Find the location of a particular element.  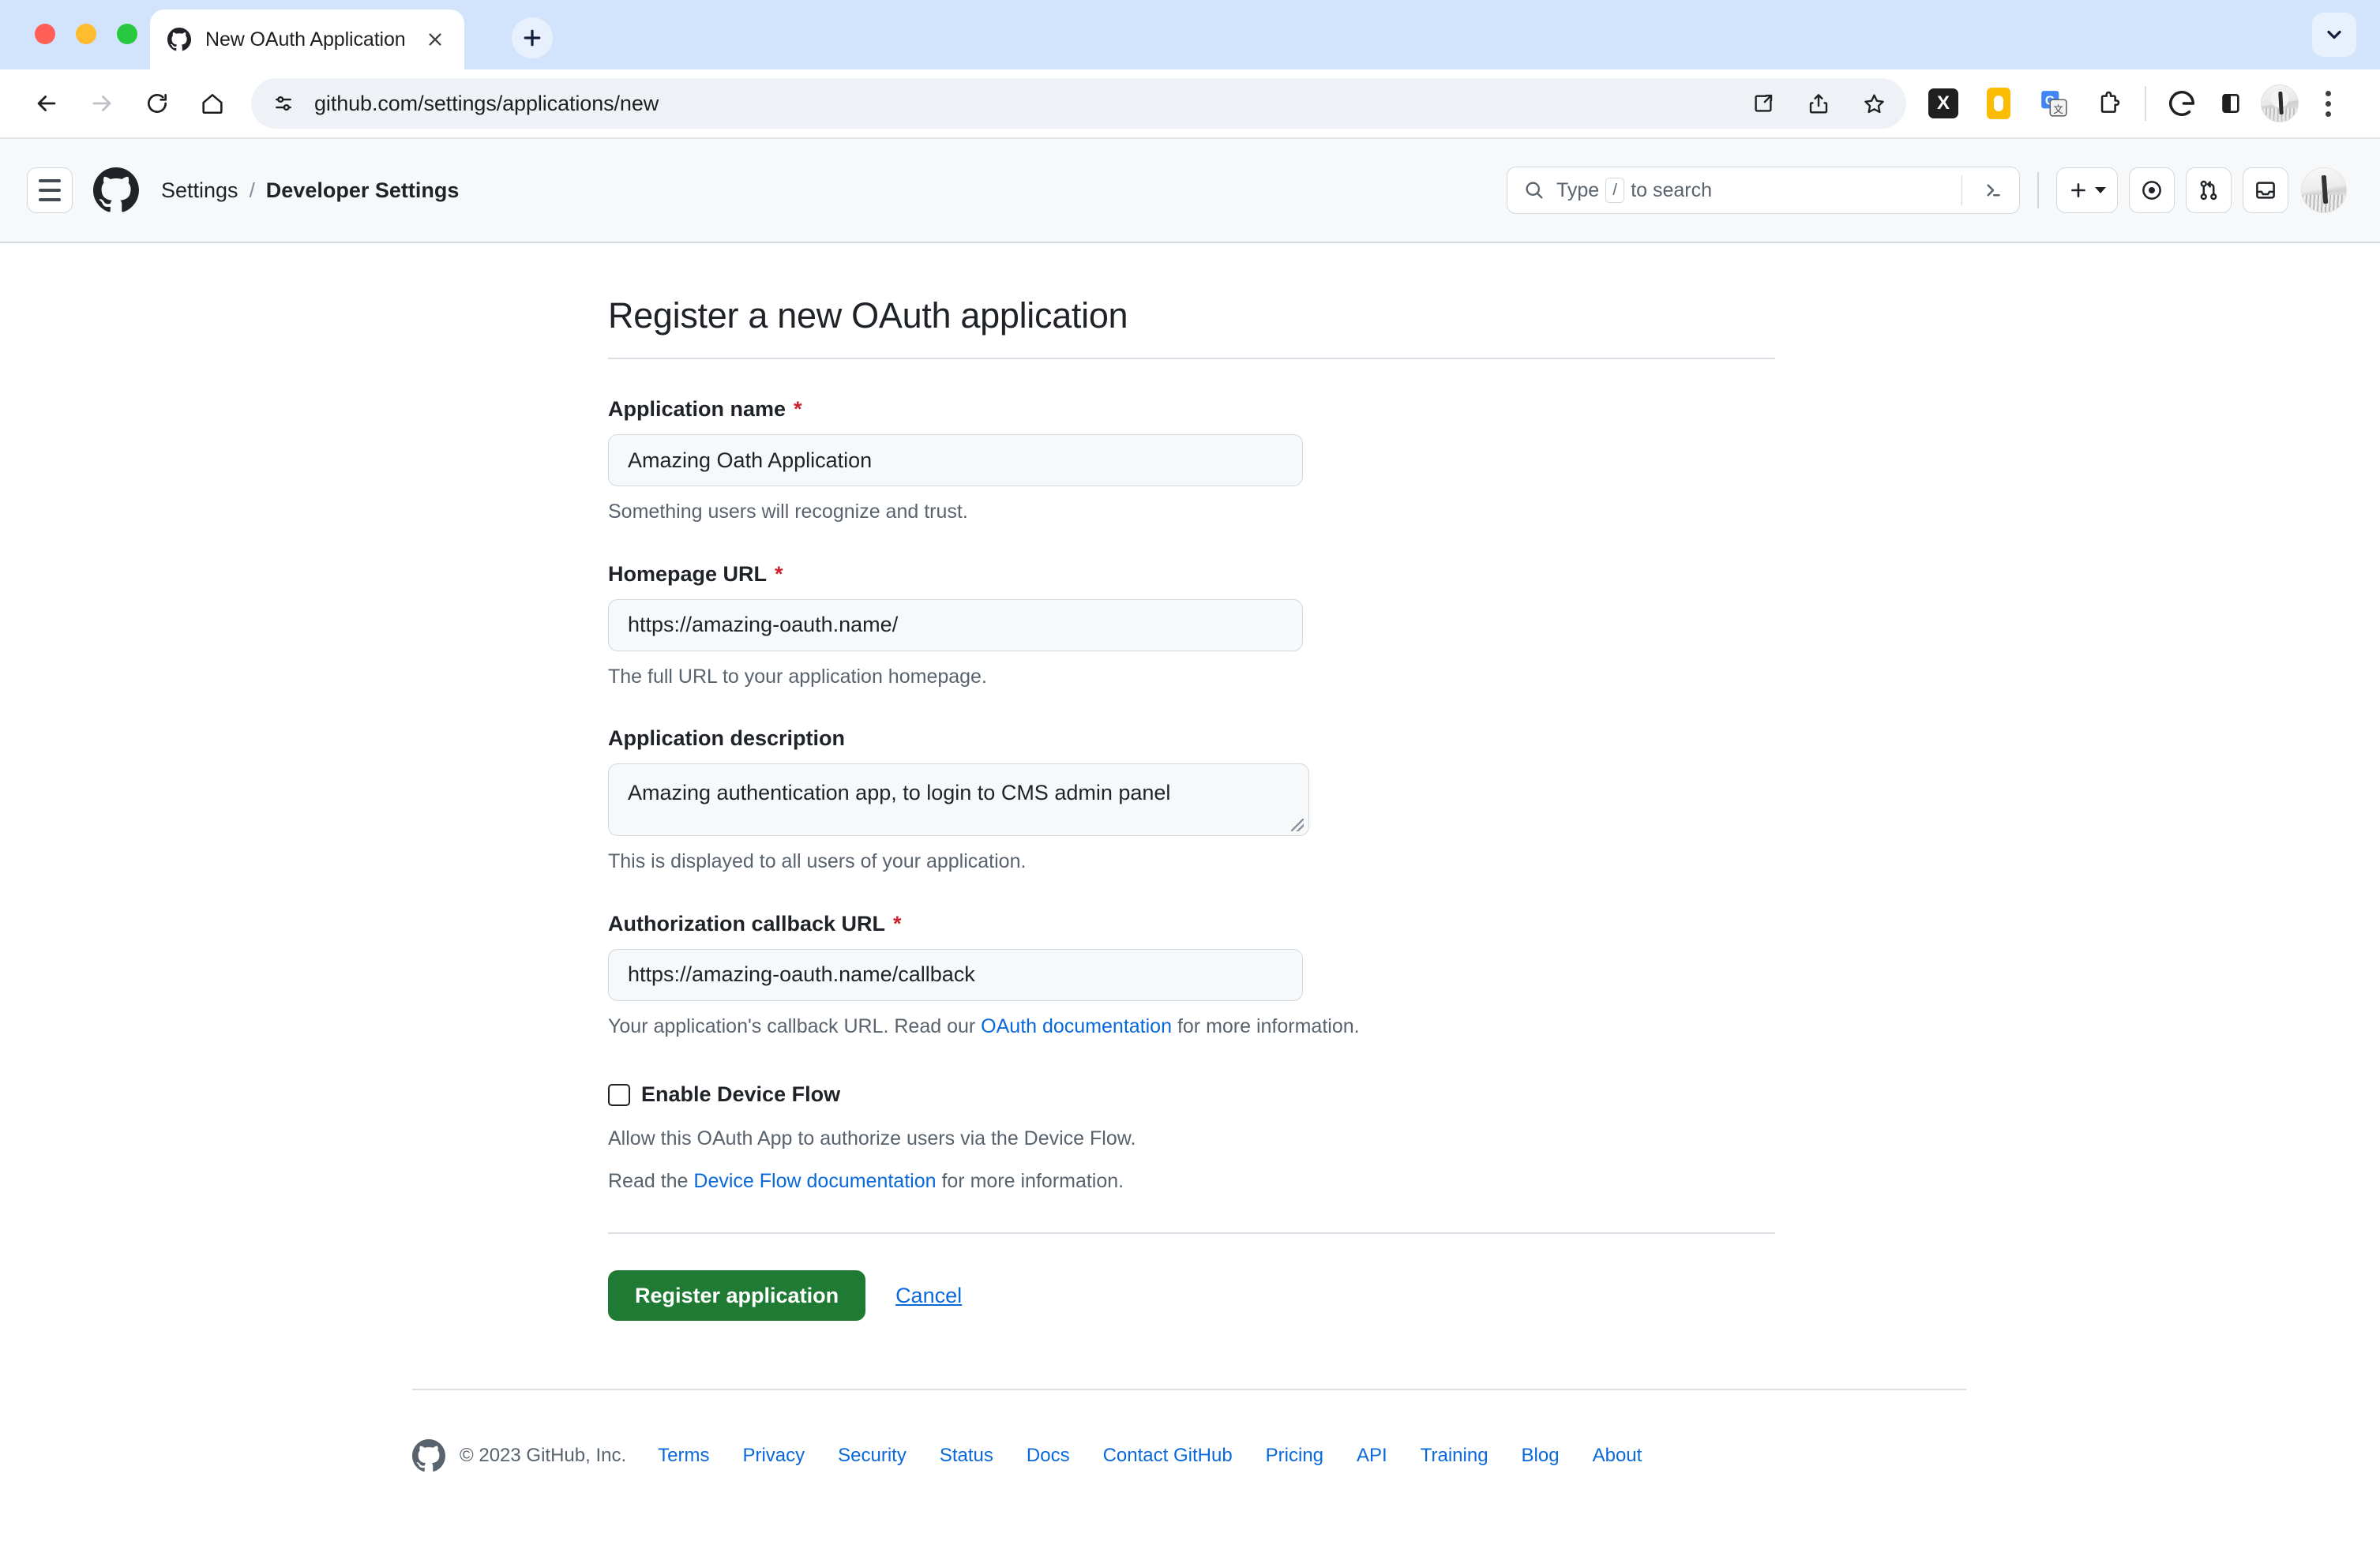

hamburger-menu-icon is located at coordinates (50, 190).